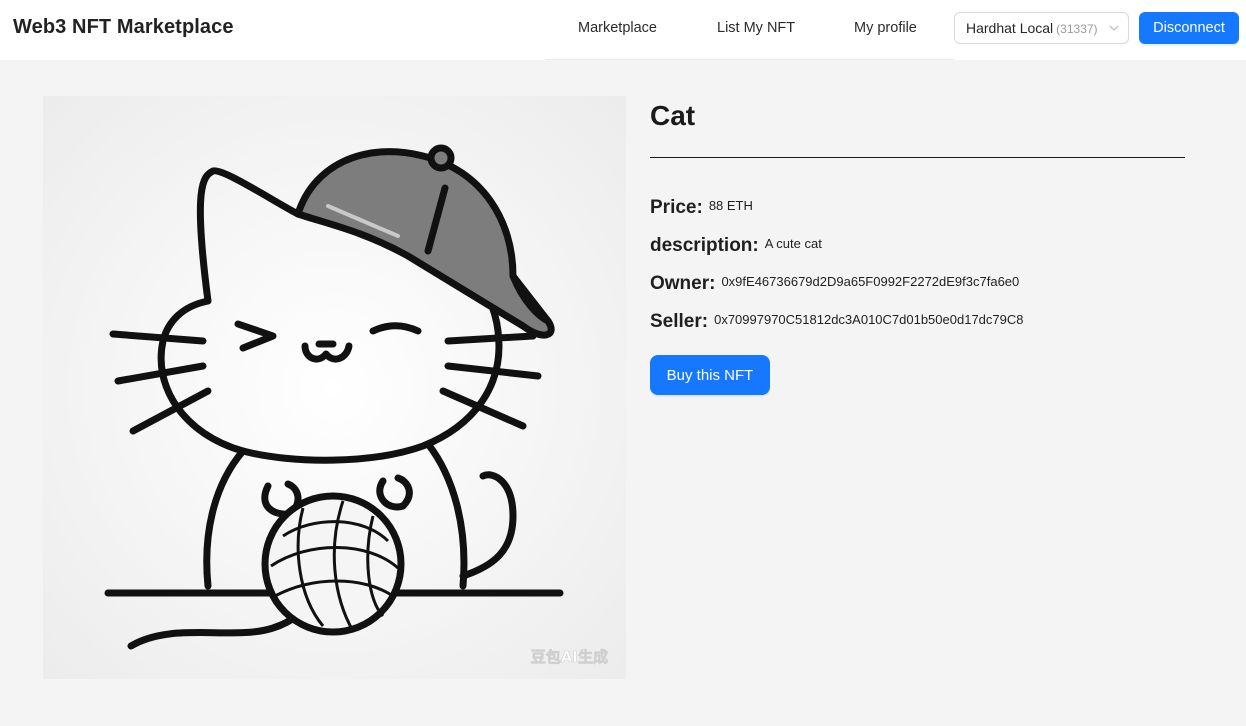 This screenshot has width=1246, height=726. Describe the element at coordinates (679, 321) in the screenshot. I see `seller-label: Seller:` at that location.